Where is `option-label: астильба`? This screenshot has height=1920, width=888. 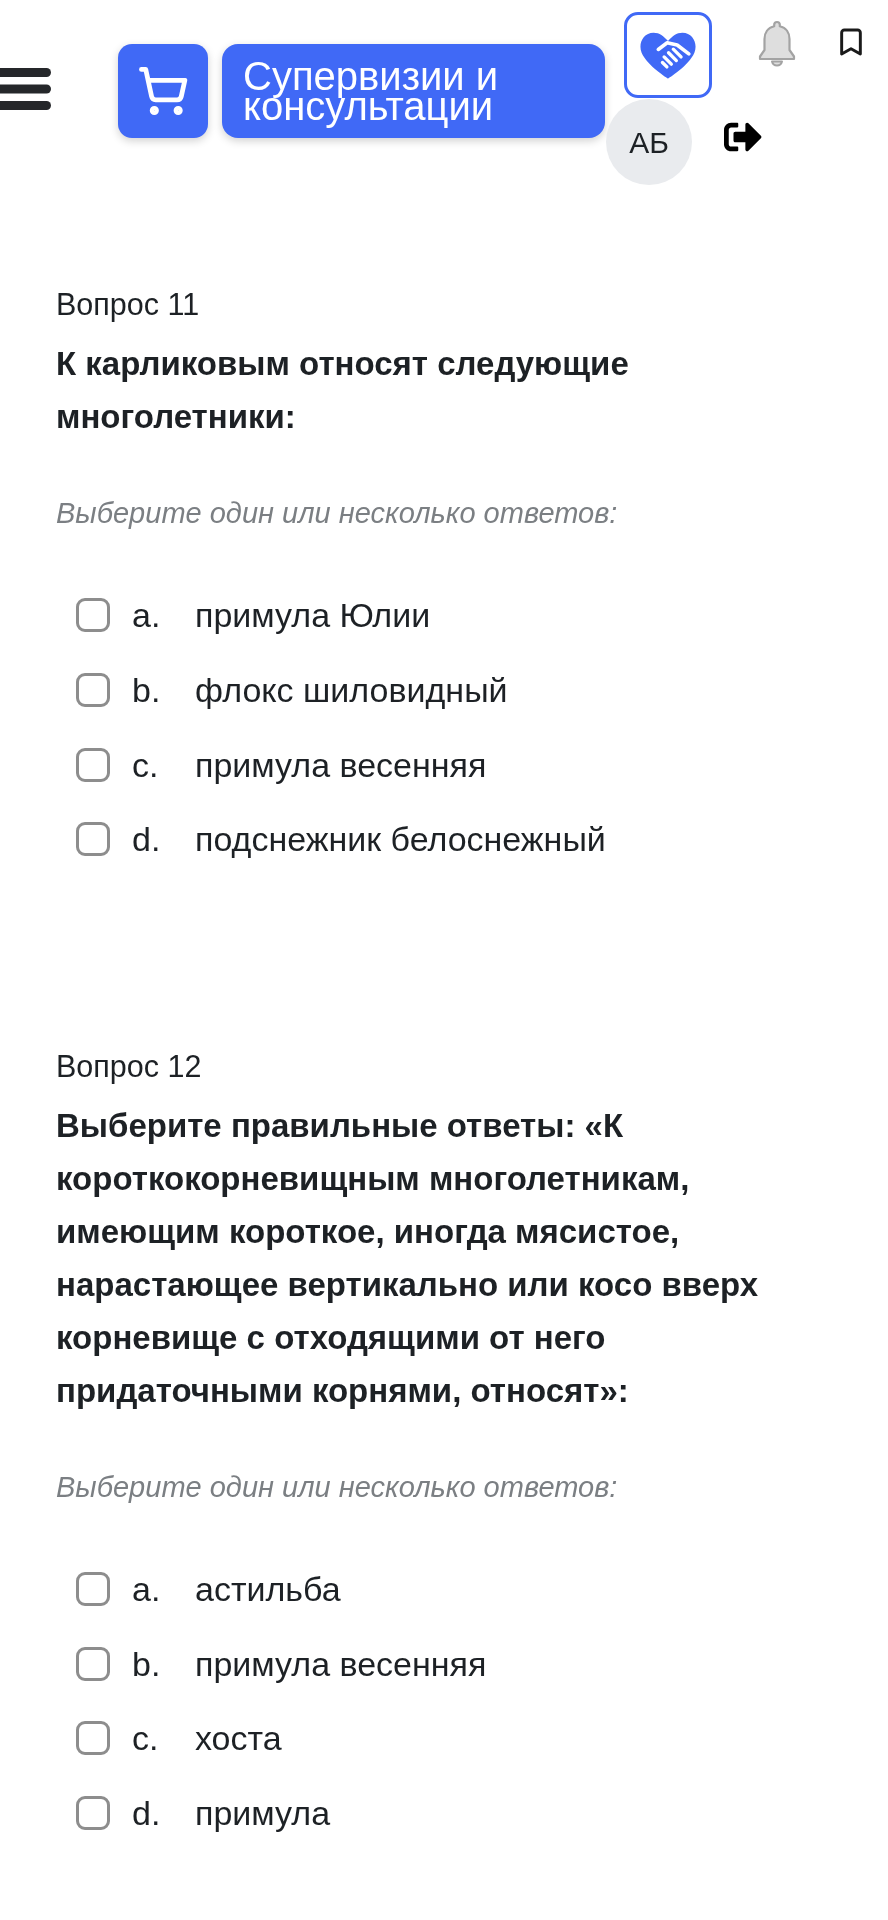 option-label: астильба is located at coordinates (268, 1590).